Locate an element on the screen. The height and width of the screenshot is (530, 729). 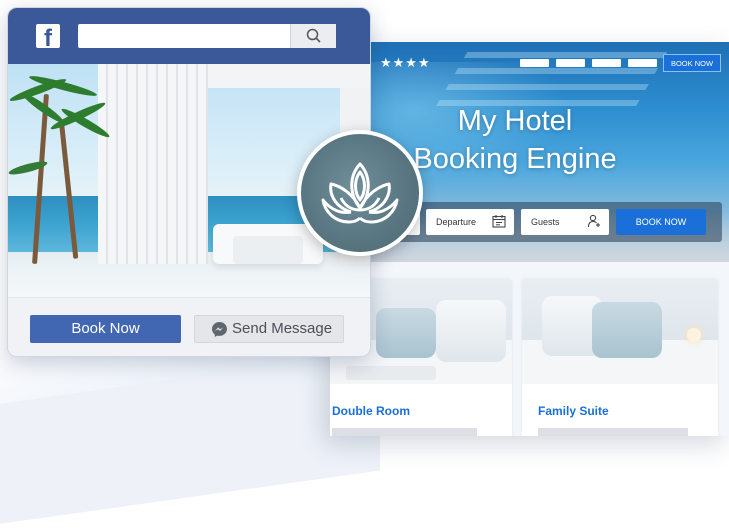
hero-title-line2: Booking Engine is located at coordinates (515, 159).